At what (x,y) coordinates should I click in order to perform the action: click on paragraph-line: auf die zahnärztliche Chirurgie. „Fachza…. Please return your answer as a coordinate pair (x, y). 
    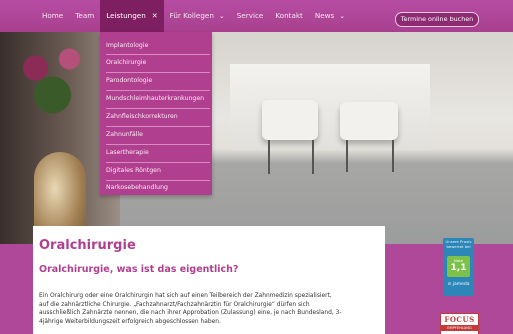
    Looking at the image, I should click on (174, 304).